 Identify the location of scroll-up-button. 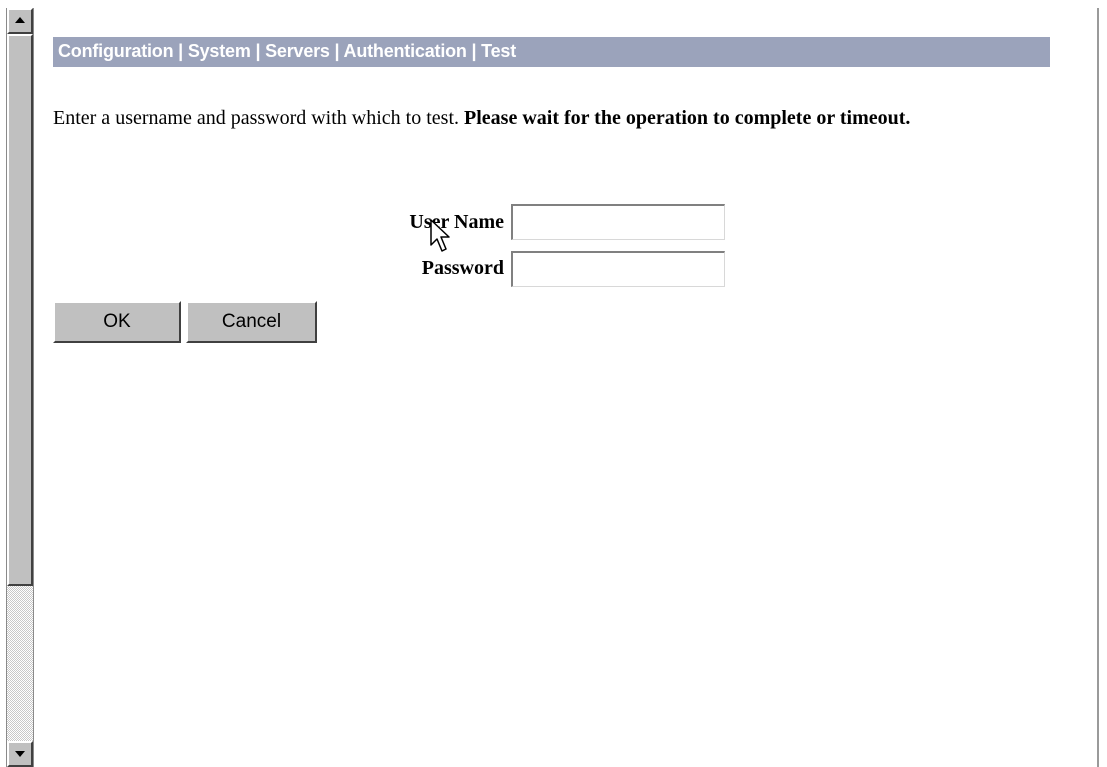
(20, 21).